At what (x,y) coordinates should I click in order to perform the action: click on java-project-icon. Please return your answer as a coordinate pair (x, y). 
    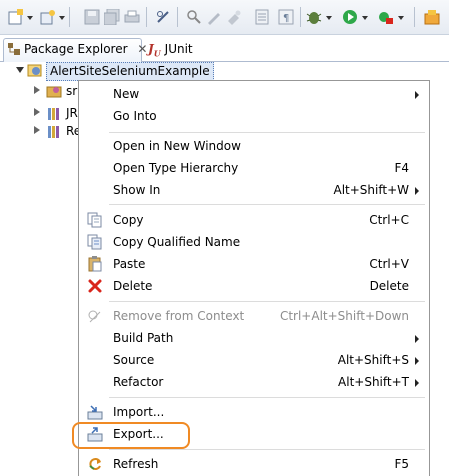
    Looking at the image, I should click on (35, 70).